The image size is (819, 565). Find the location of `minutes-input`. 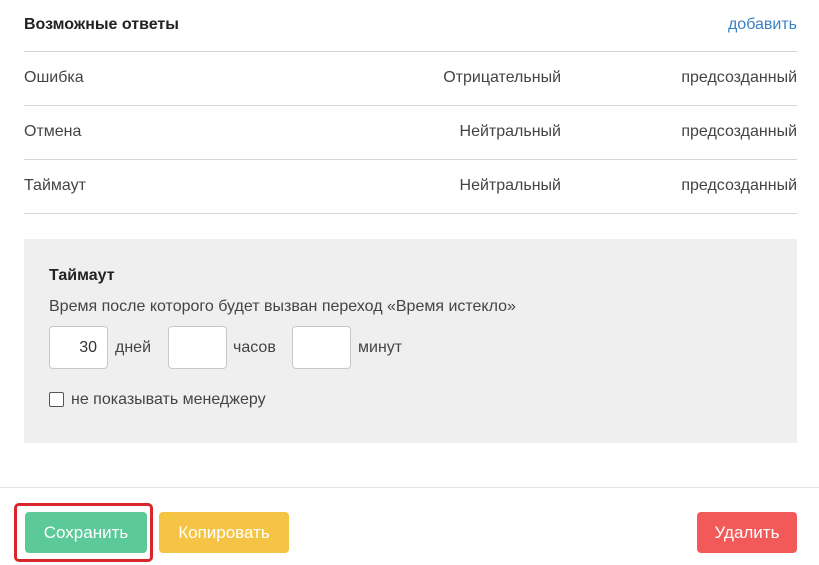

minutes-input is located at coordinates (321, 347).